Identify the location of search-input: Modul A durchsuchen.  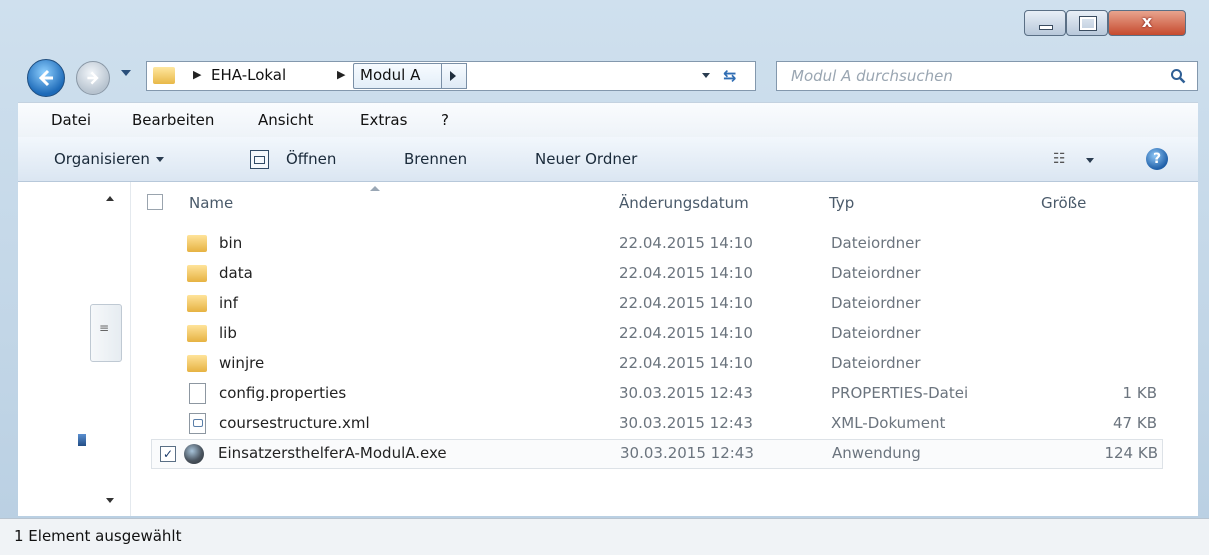
(987, 76).